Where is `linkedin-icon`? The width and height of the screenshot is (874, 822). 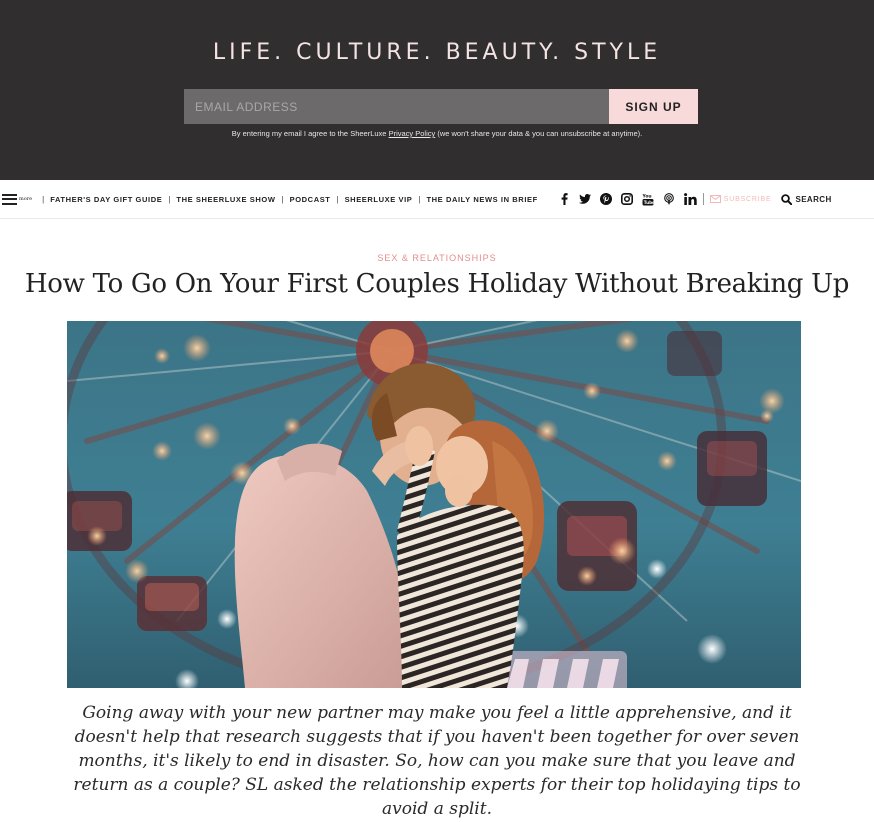 linkedin-icon is located at coordinates (690, 199).